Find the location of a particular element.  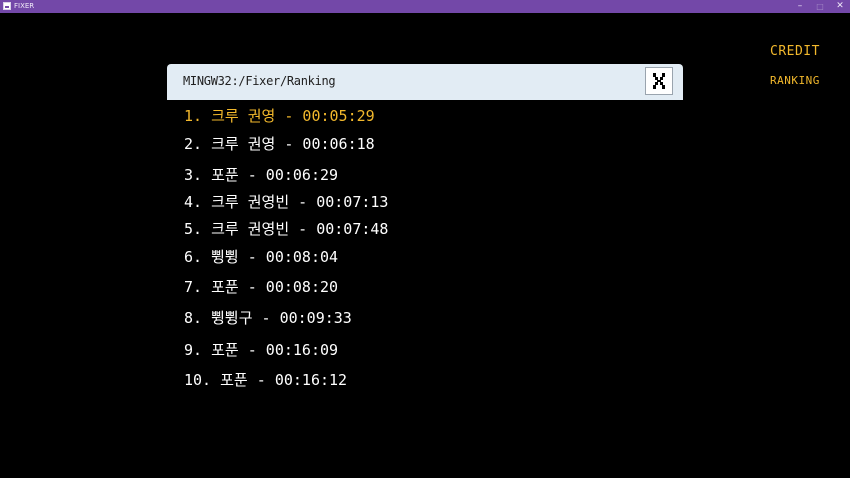

panel-close-button is located at coordinates (659, 81).